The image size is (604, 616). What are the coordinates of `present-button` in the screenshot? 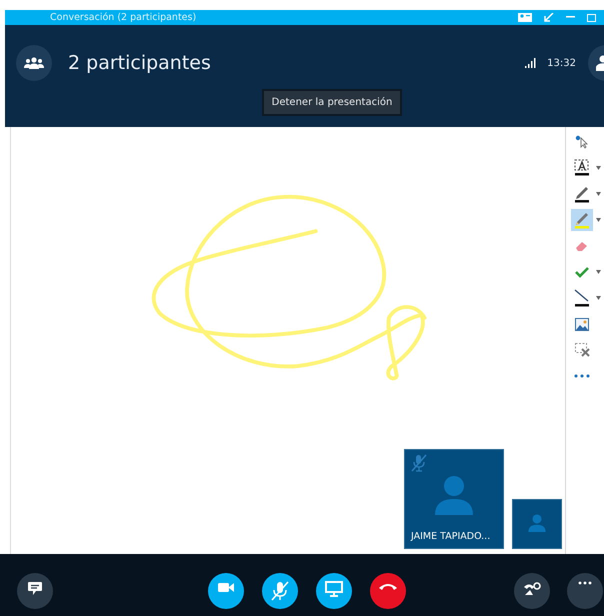 It's located at (334, 591).